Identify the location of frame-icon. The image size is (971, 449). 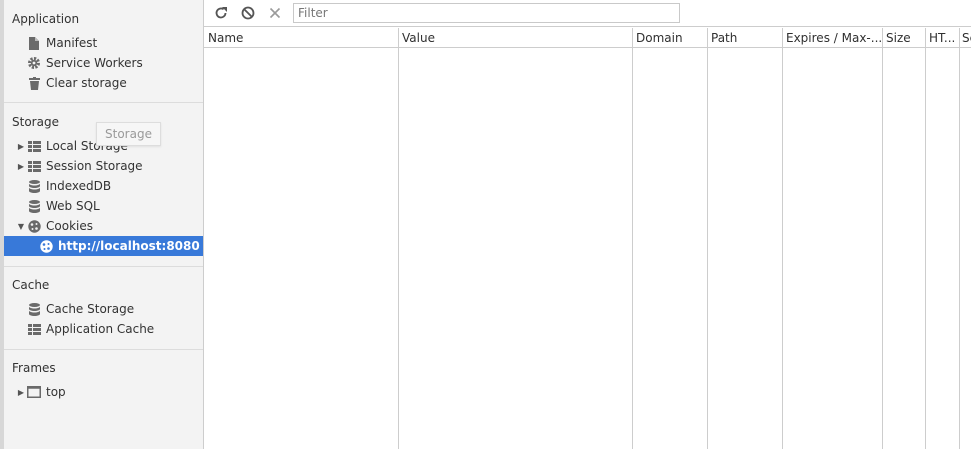
(34, 392).